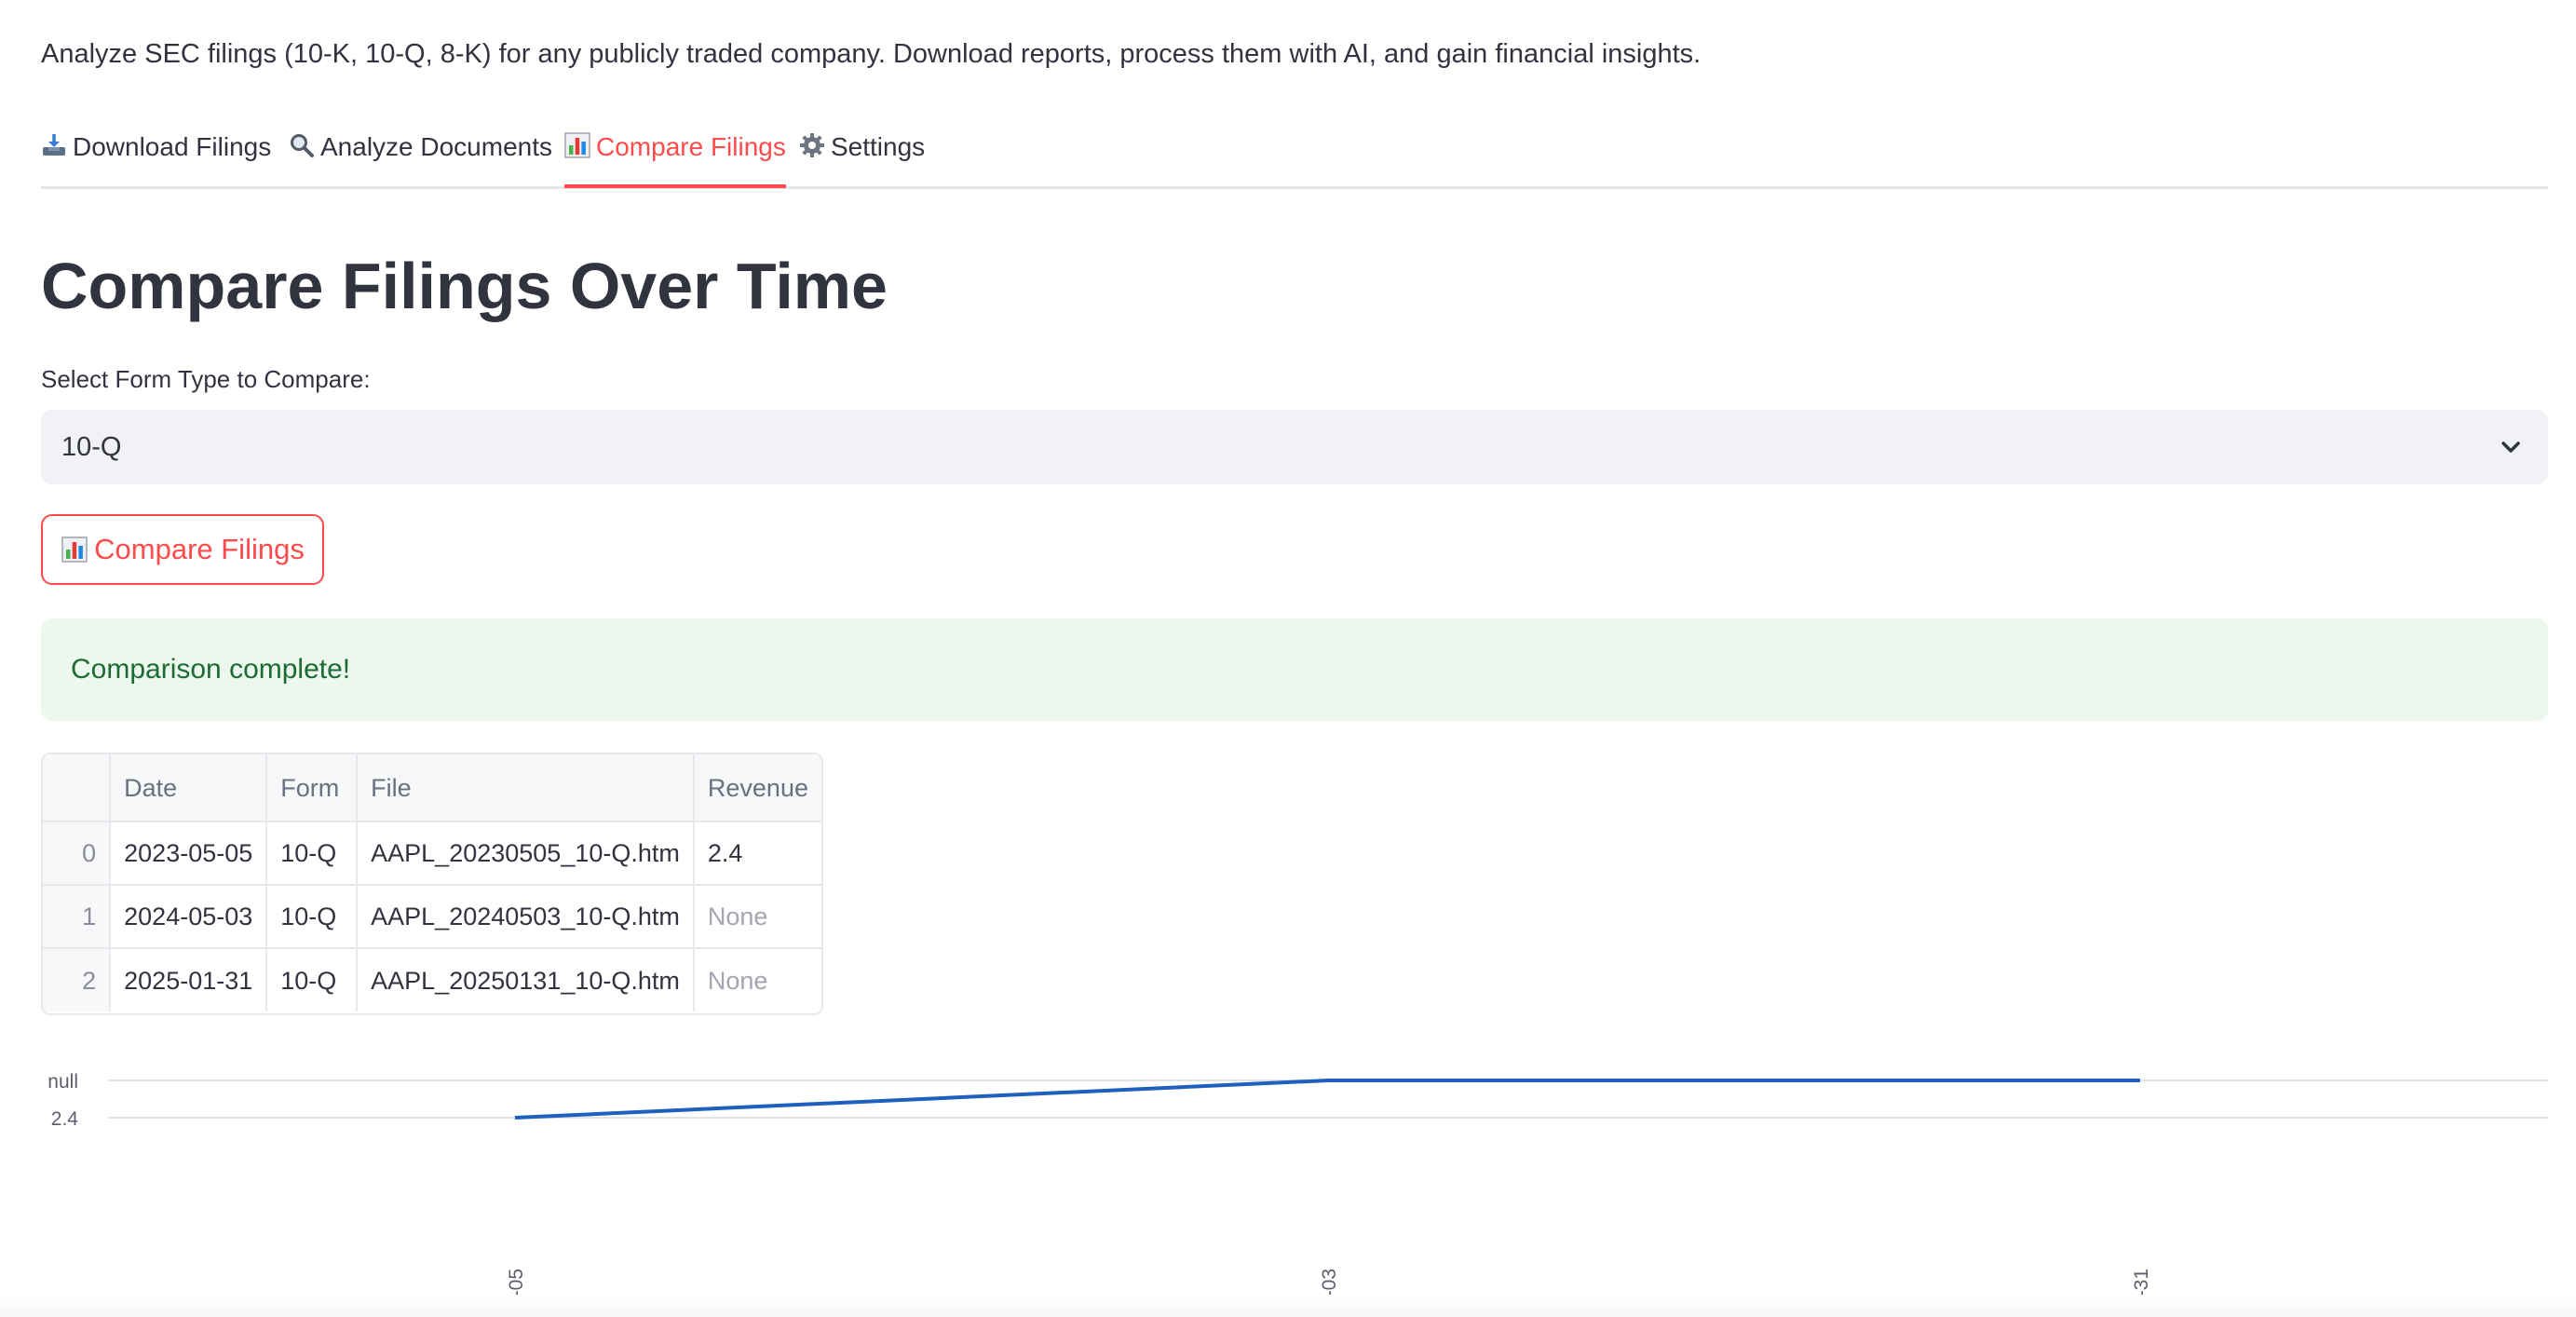 The height and width of the screenshot is (1317, 2576). What do you see at coordinates (516, 1282) in the screenshot?
I see `x-tick-label: 2023-05-05` at bounding box center [516, 1282].